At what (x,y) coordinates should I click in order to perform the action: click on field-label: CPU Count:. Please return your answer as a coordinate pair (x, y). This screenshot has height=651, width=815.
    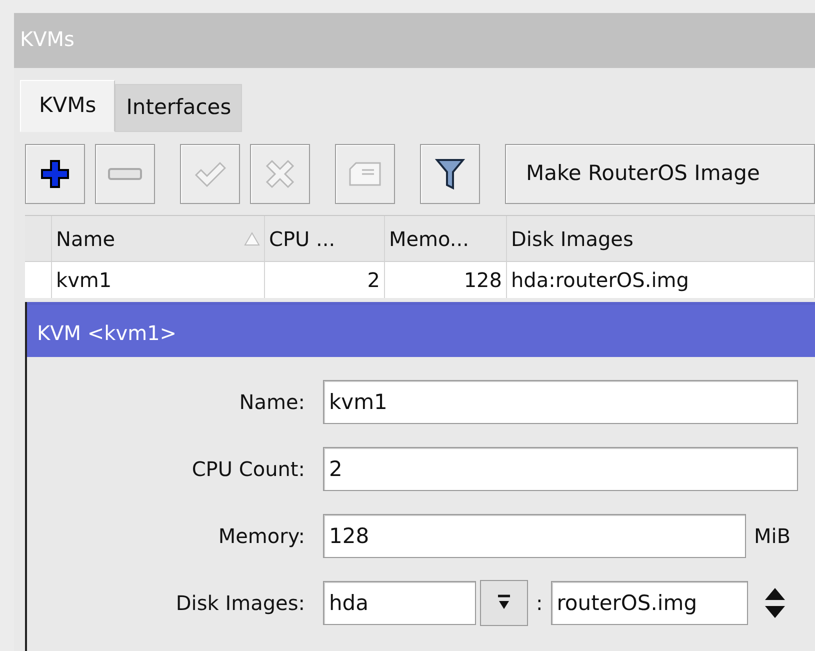
    Looking at the image, I should click on (247, 469).